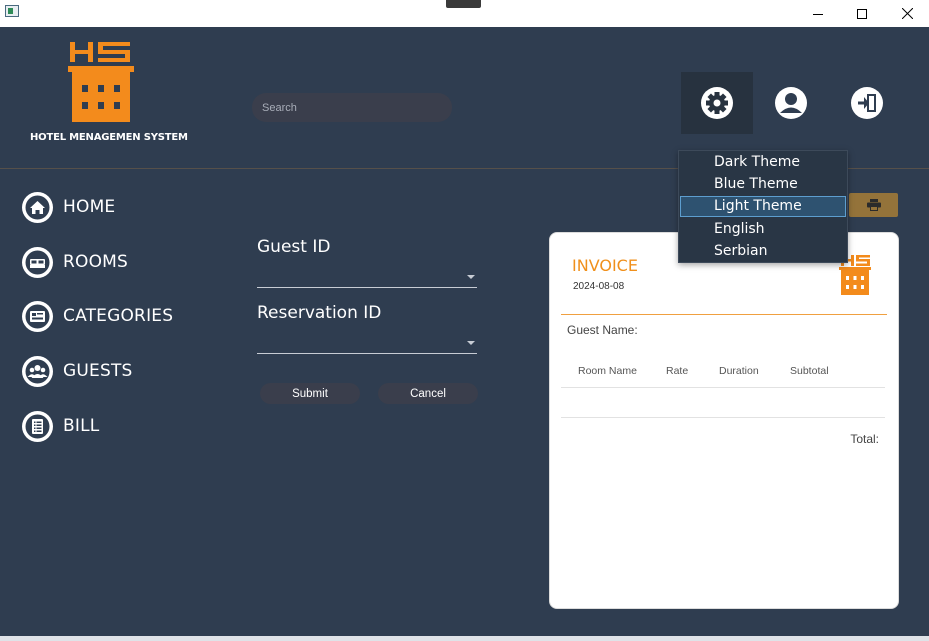 The height and width of the screenshot is (641, 929). I want to click on close-icon, so click(907, 13).